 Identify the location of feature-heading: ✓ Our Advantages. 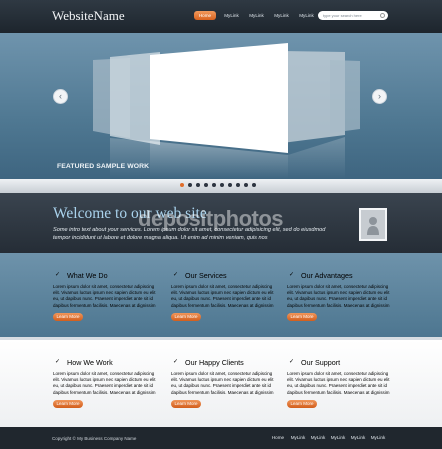
(339, 275).